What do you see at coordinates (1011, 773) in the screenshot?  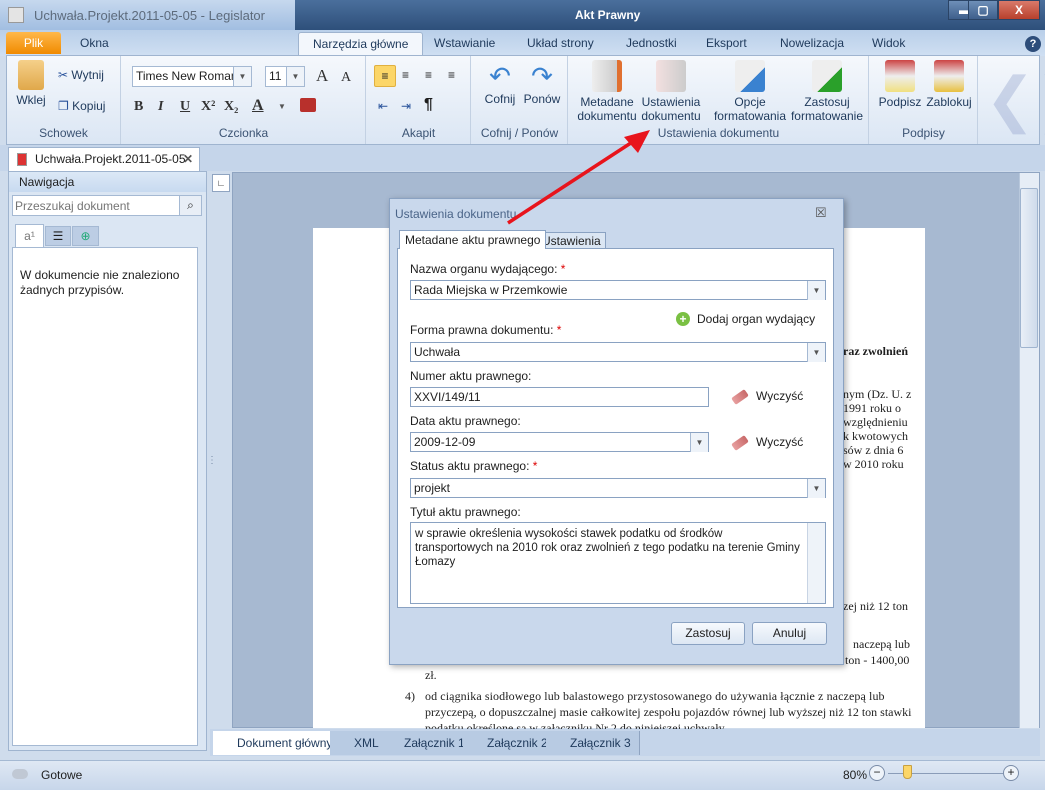 I see `zoom-in-button: +` at bounding box center [1011, 773].